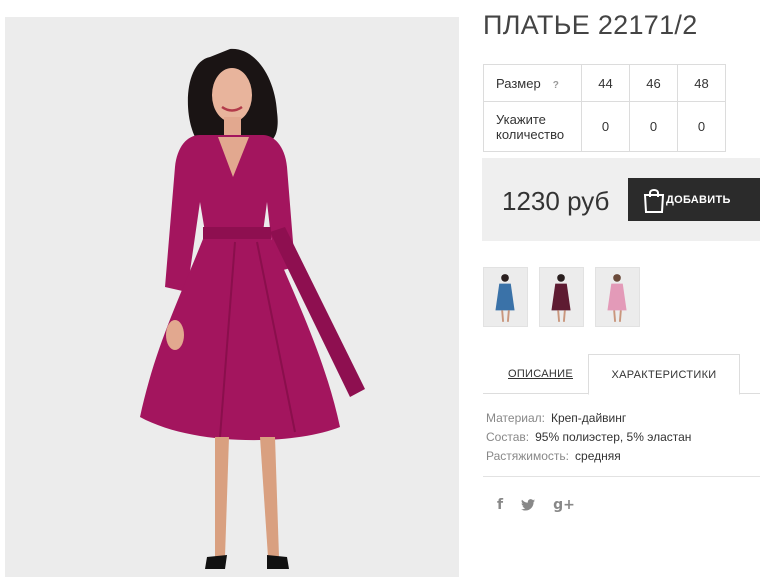 Image resolution: width=760 pixels, height=577 pixels. Describe the element at coordinates (605, 83) in the screenshot. I see `size-44: 44` at that location.